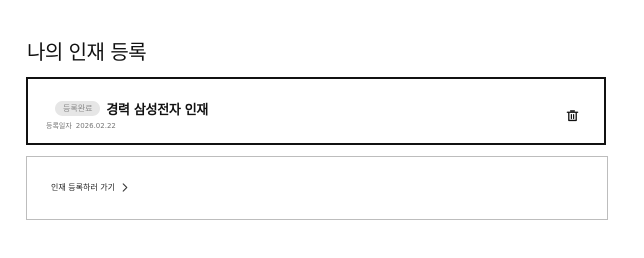 Image resolution: width=644 pixels, height=258 pixels. I want to click on registration-date-value: 2026.02.22, so click(95, 126).